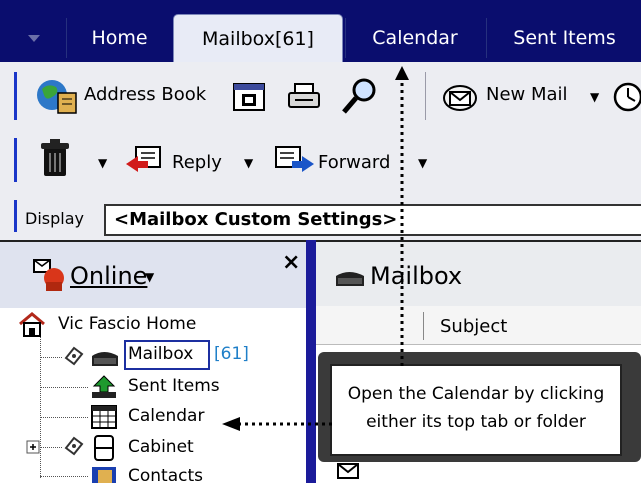  I want to click on pointer-arrowhead-tab-icon, so click(402, 73).